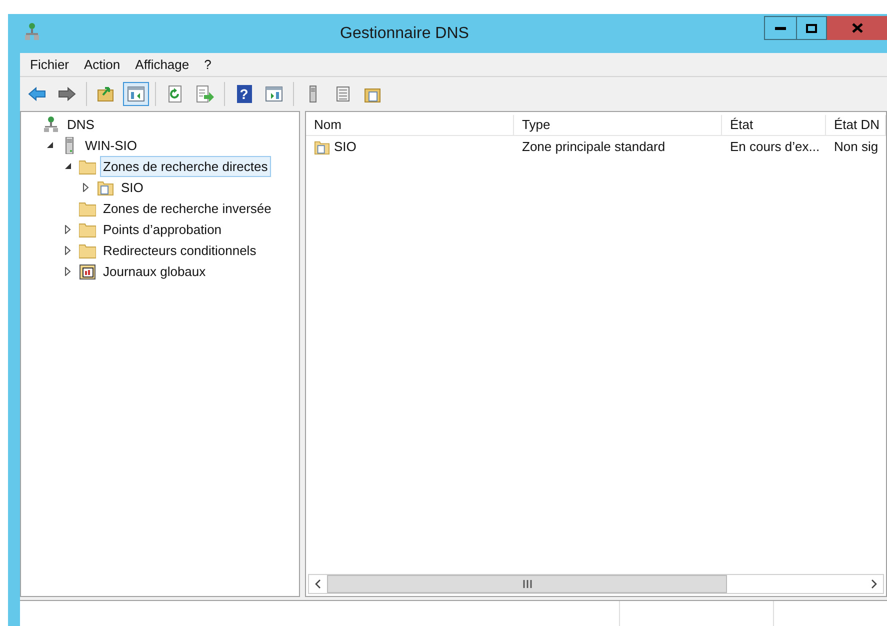 Image resolution: width=887 pixels, height=626 pixels. I want to click on panel-tree-icon, so click(136, 94).